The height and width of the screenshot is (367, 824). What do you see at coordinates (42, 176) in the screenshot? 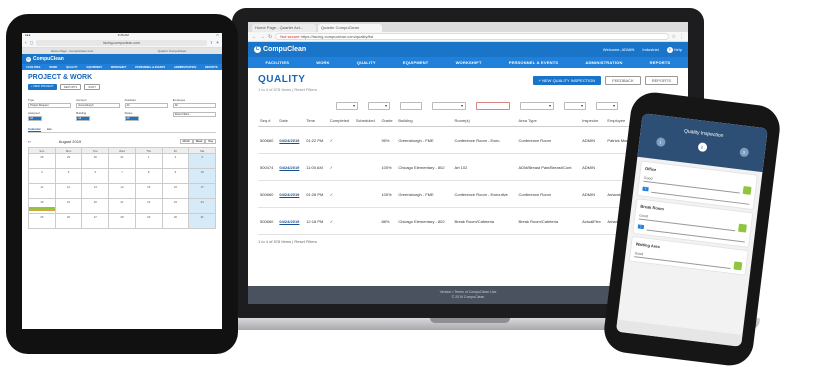
I see `calendar-day-cell: 4` at bounding box center [42, 176].